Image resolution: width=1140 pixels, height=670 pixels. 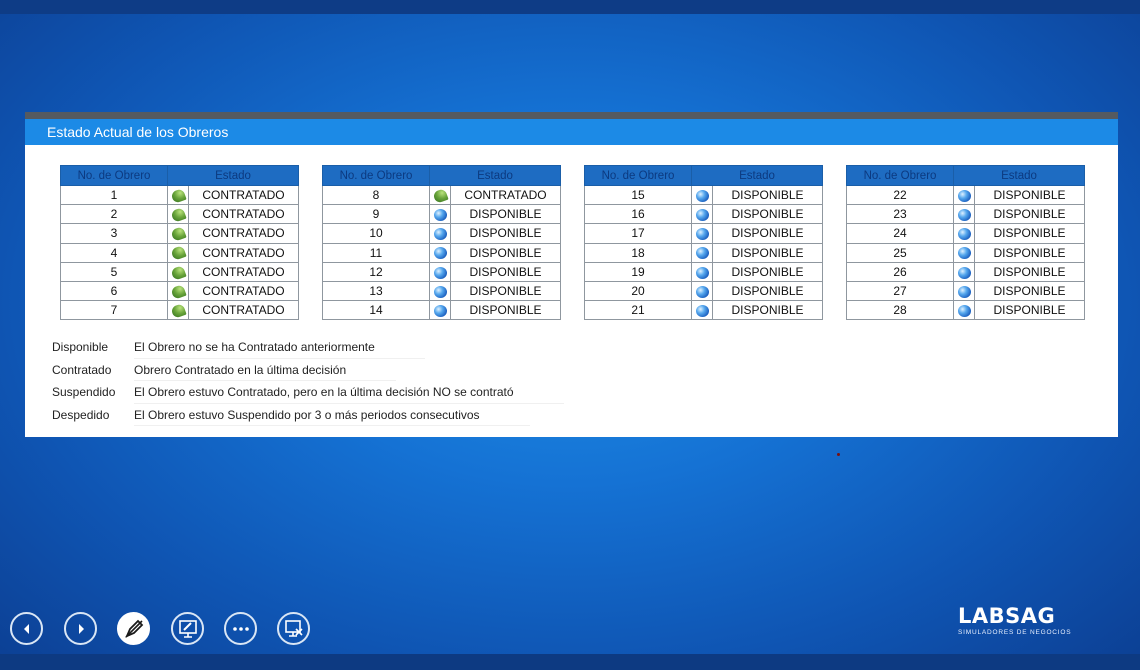 I want to click on table-row: 9 DISPONIBLE, so click(x=441, y=214).